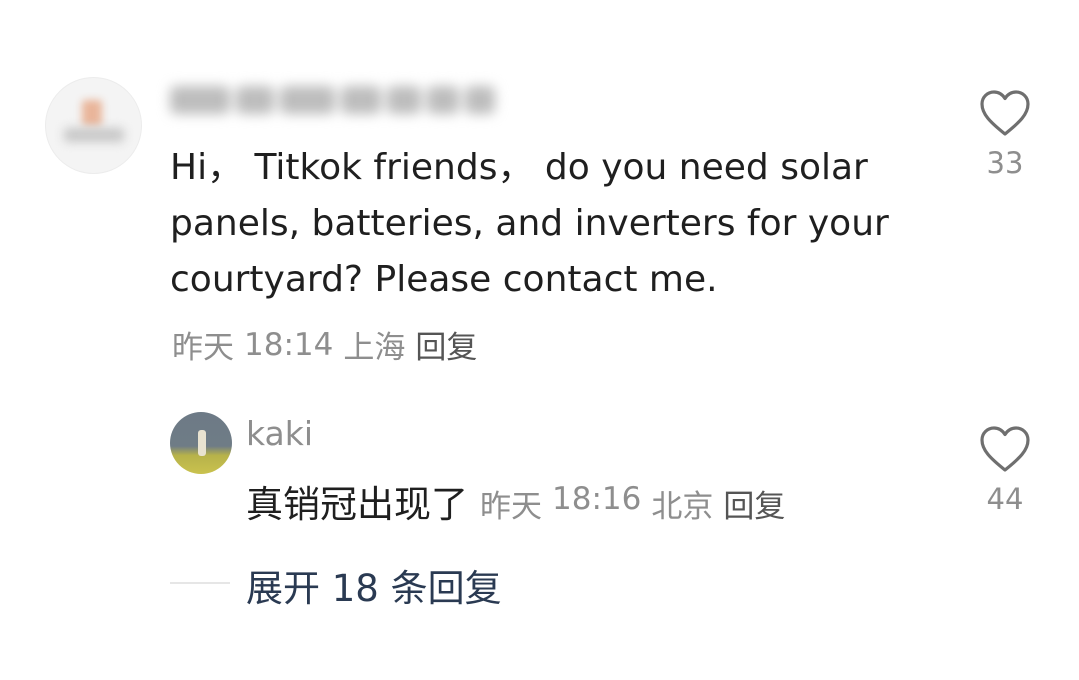 This screenshot has width=1079, height=680. What do you see at coordinates (200, 583) in the screenshot?
I see `expand-divider` at bounding box center [200, 583].